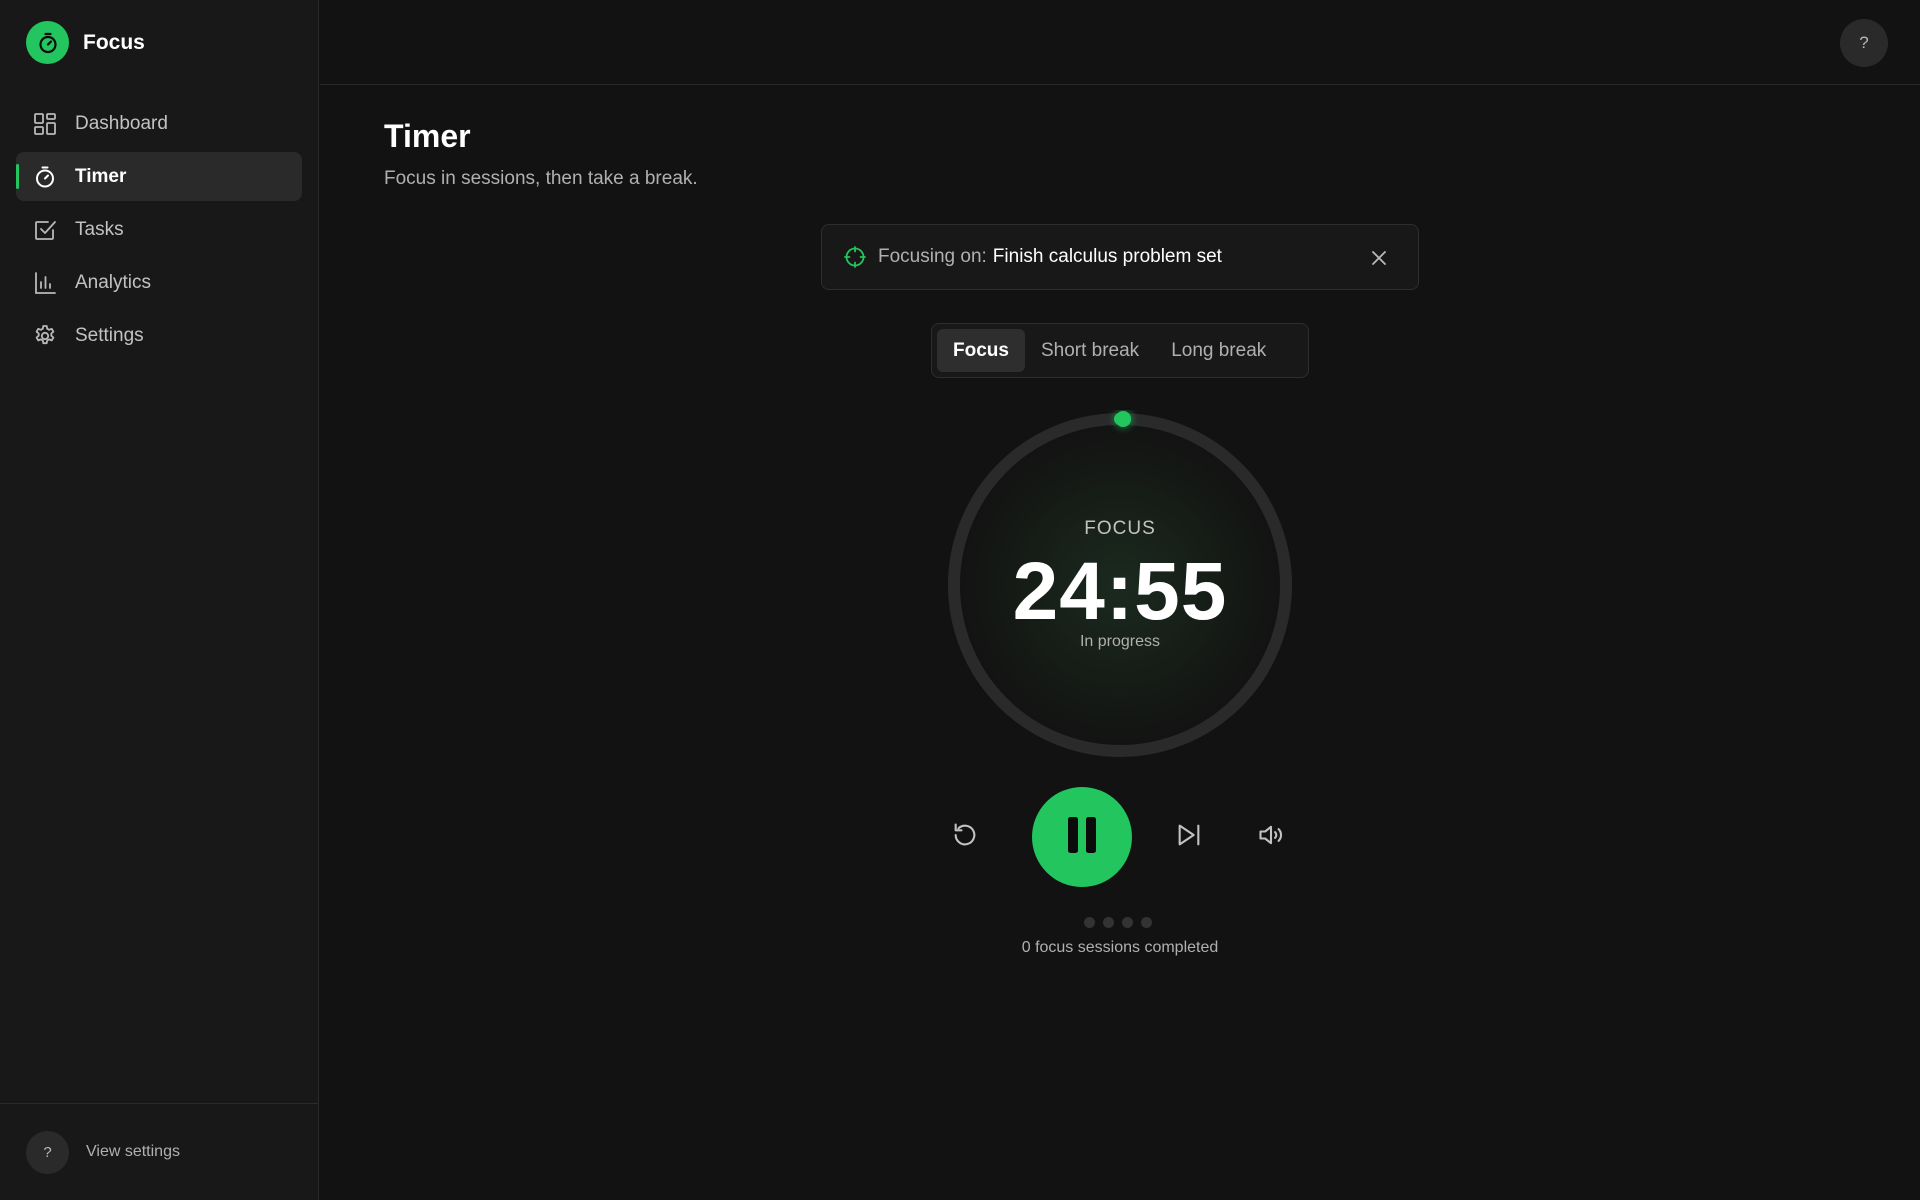 The image size is (1920, 1200). I want to click on tab-focus: Focus, so click(981, 350).